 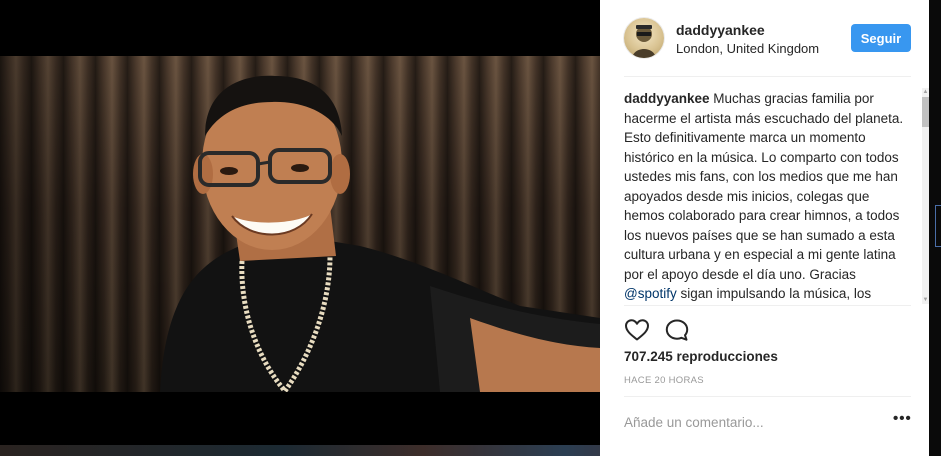 What do you see at coordinates (650, 293) in the screenshot?
I see `caption-mention-link: @spotify` at bounding box center [650, 293].